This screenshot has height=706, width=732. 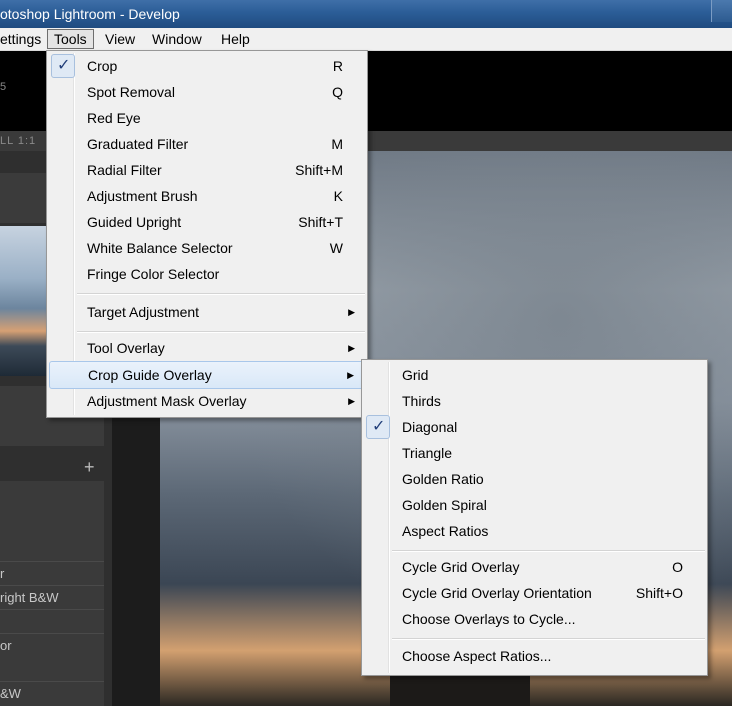 I want to click on menu-settings: ettings, so click(x=20, y=39).